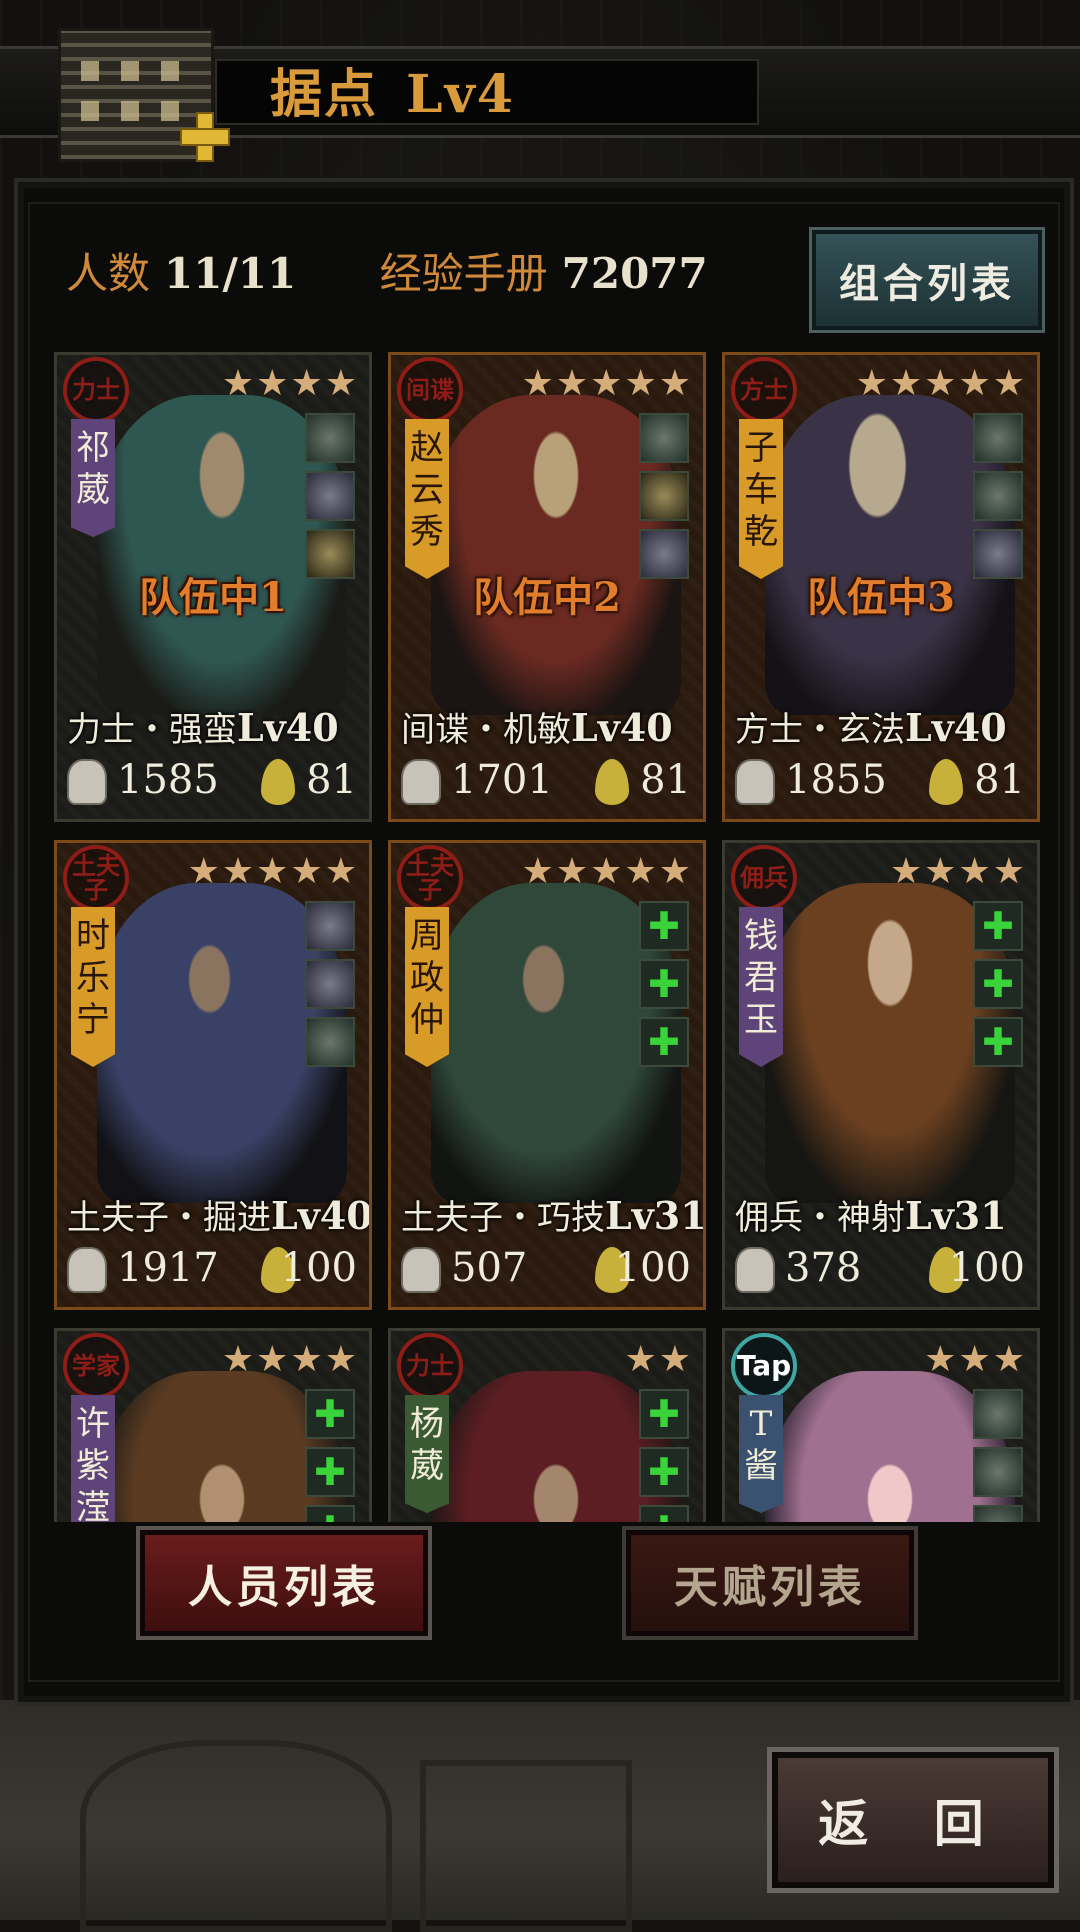 The image size is (1080, 1932). What do you see at coordinates (836, 780) in the screenshot?
I see `power-value: 1855` at bounding box center [836, 780].